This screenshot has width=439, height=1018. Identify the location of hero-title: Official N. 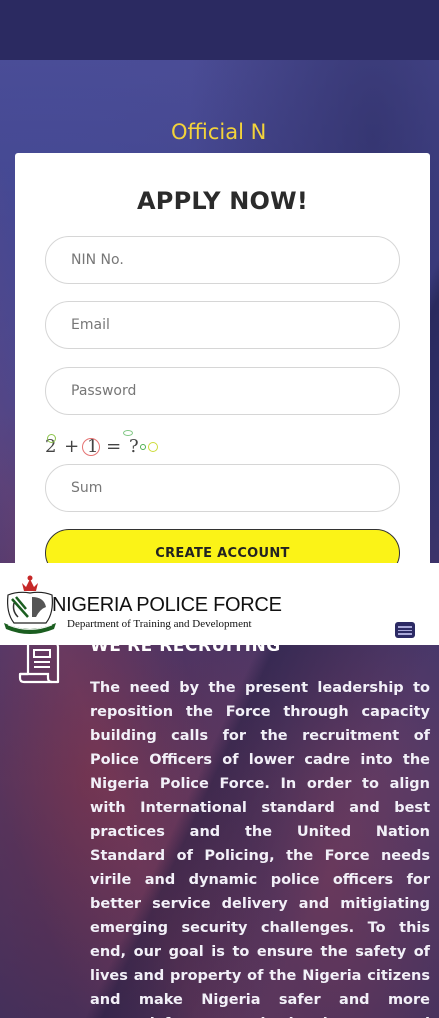
(218, 132).